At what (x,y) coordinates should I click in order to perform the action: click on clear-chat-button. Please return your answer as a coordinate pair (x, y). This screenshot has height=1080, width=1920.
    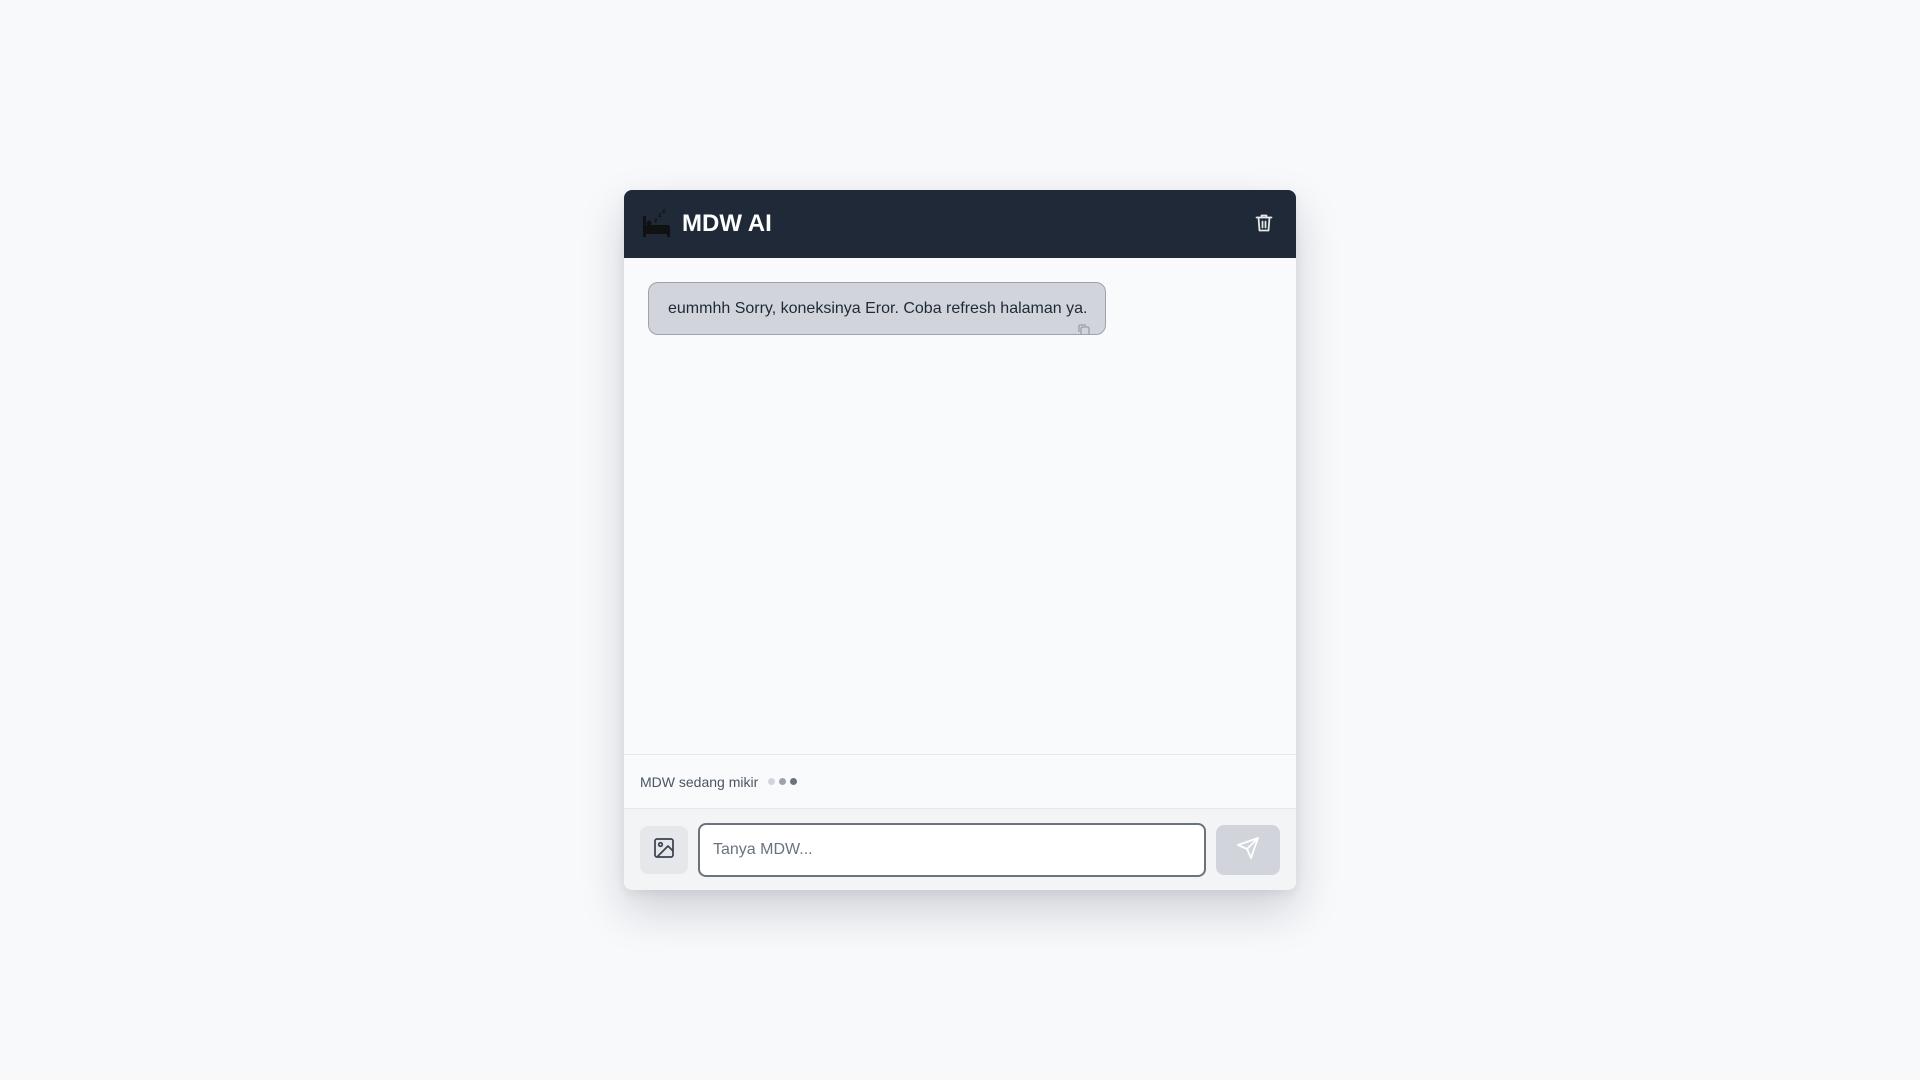
    Looking at the image, I should click on (1264, 224).